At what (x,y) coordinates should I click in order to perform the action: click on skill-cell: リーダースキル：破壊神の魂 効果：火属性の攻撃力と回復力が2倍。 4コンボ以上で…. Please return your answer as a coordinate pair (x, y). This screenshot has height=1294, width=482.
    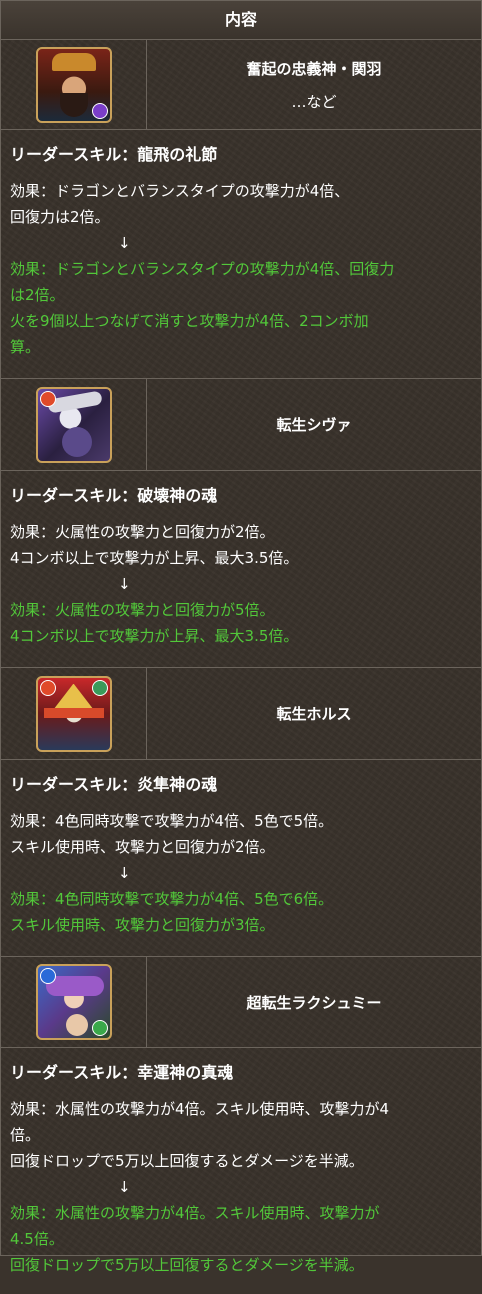
    Looking at the image, I should click on (241, 575).